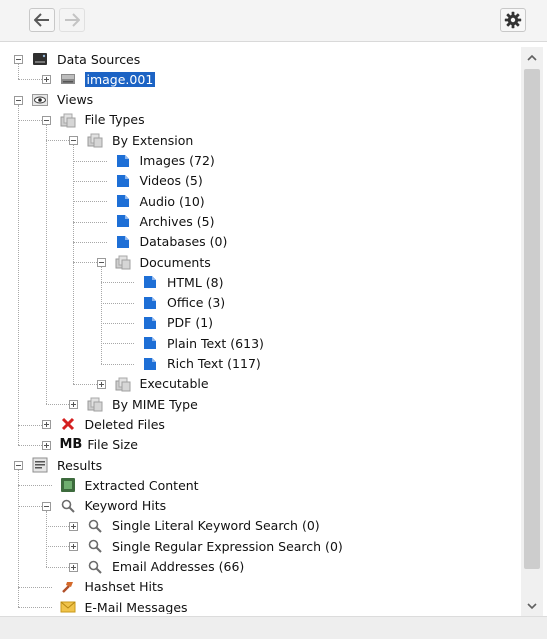  What do you see at coordinates (203, 526) in the screenshot?
I see `tree-node-single-literal-keyword-search: Single Literal Keyword Search (0)` at bounding box center [203, 526].